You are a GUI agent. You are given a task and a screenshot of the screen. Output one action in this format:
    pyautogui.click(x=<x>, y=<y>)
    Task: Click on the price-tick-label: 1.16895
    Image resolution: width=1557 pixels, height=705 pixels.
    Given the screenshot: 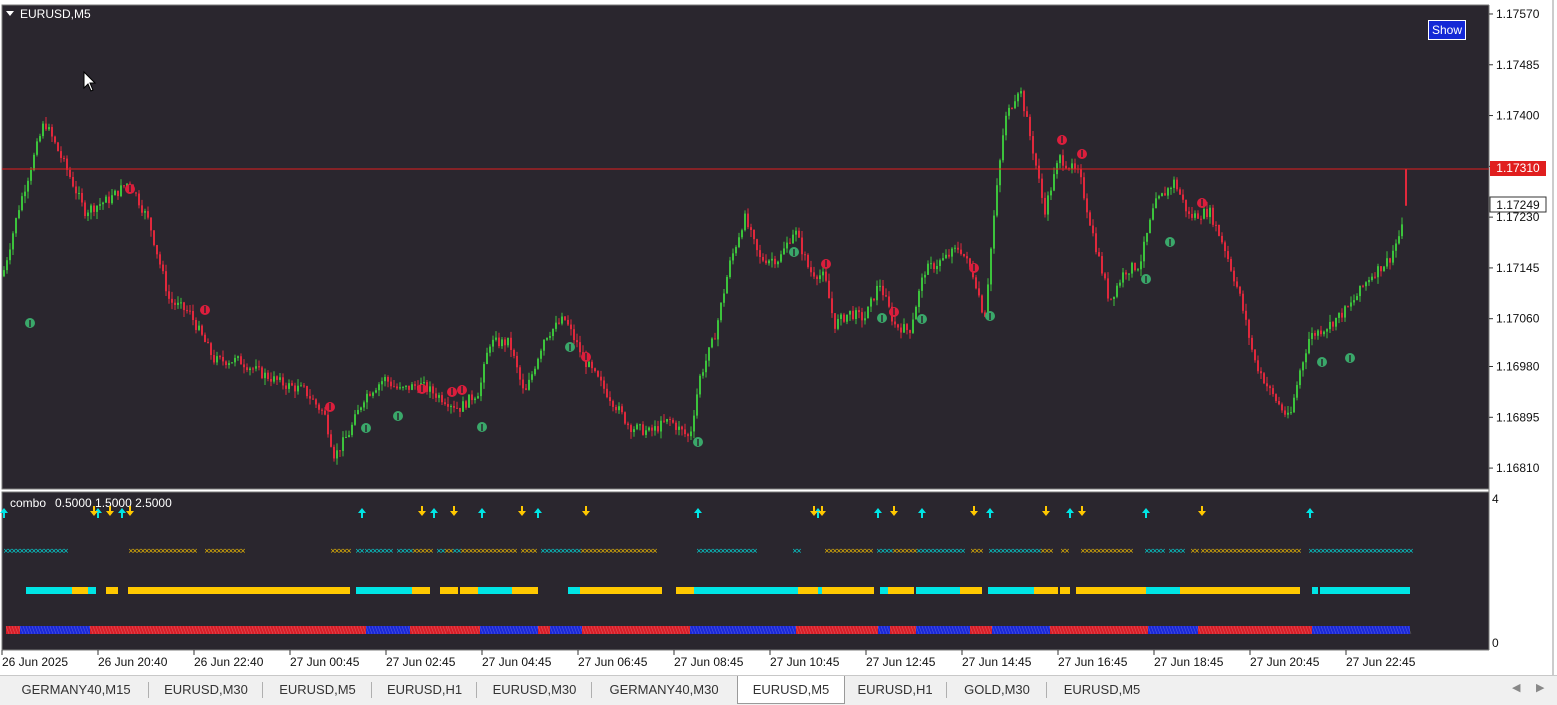 What is the action you would take?
    pyautogui.click(x=1518, y=417)
    